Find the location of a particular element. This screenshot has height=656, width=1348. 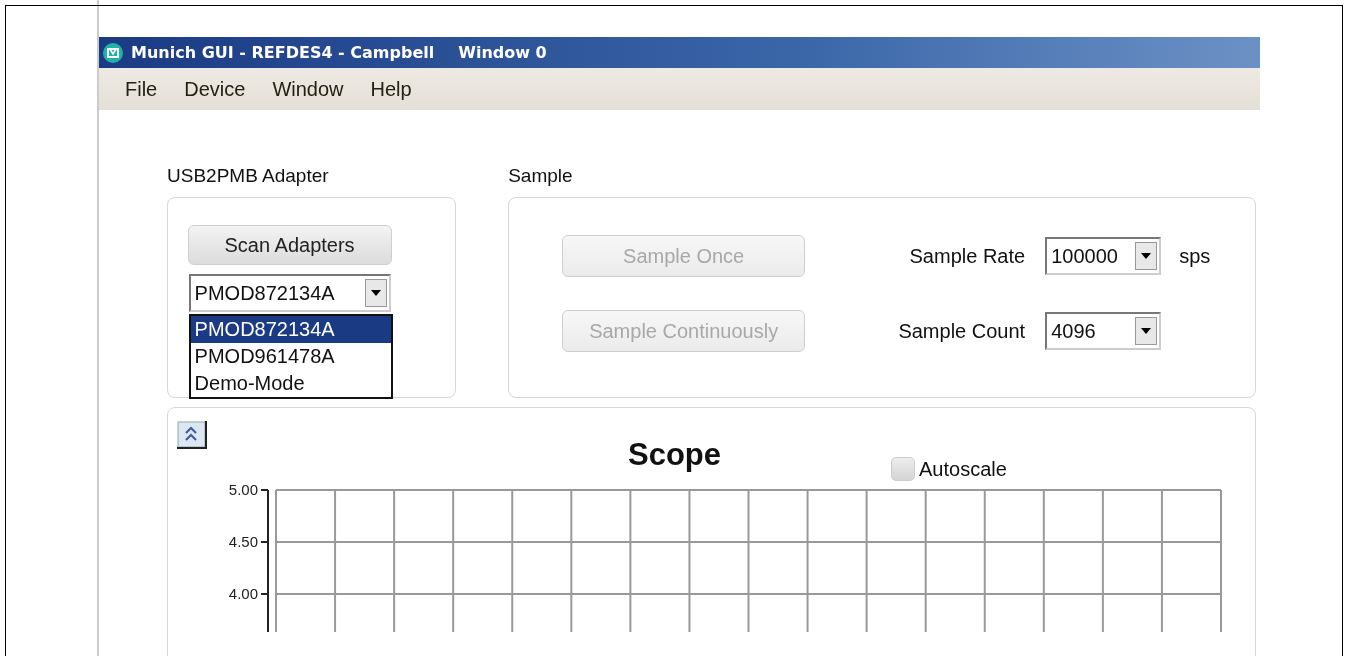

y-tick-label: 4.50 is located at coordinates (243, 541).